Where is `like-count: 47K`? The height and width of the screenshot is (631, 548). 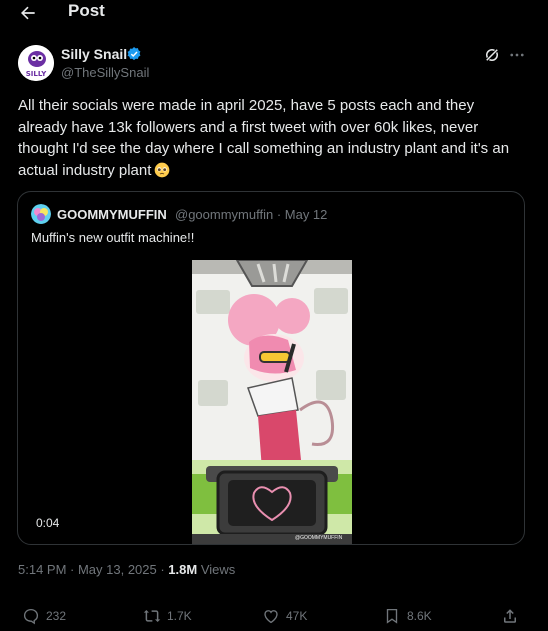 like-count: 47K is located at coordinates (297, 616).